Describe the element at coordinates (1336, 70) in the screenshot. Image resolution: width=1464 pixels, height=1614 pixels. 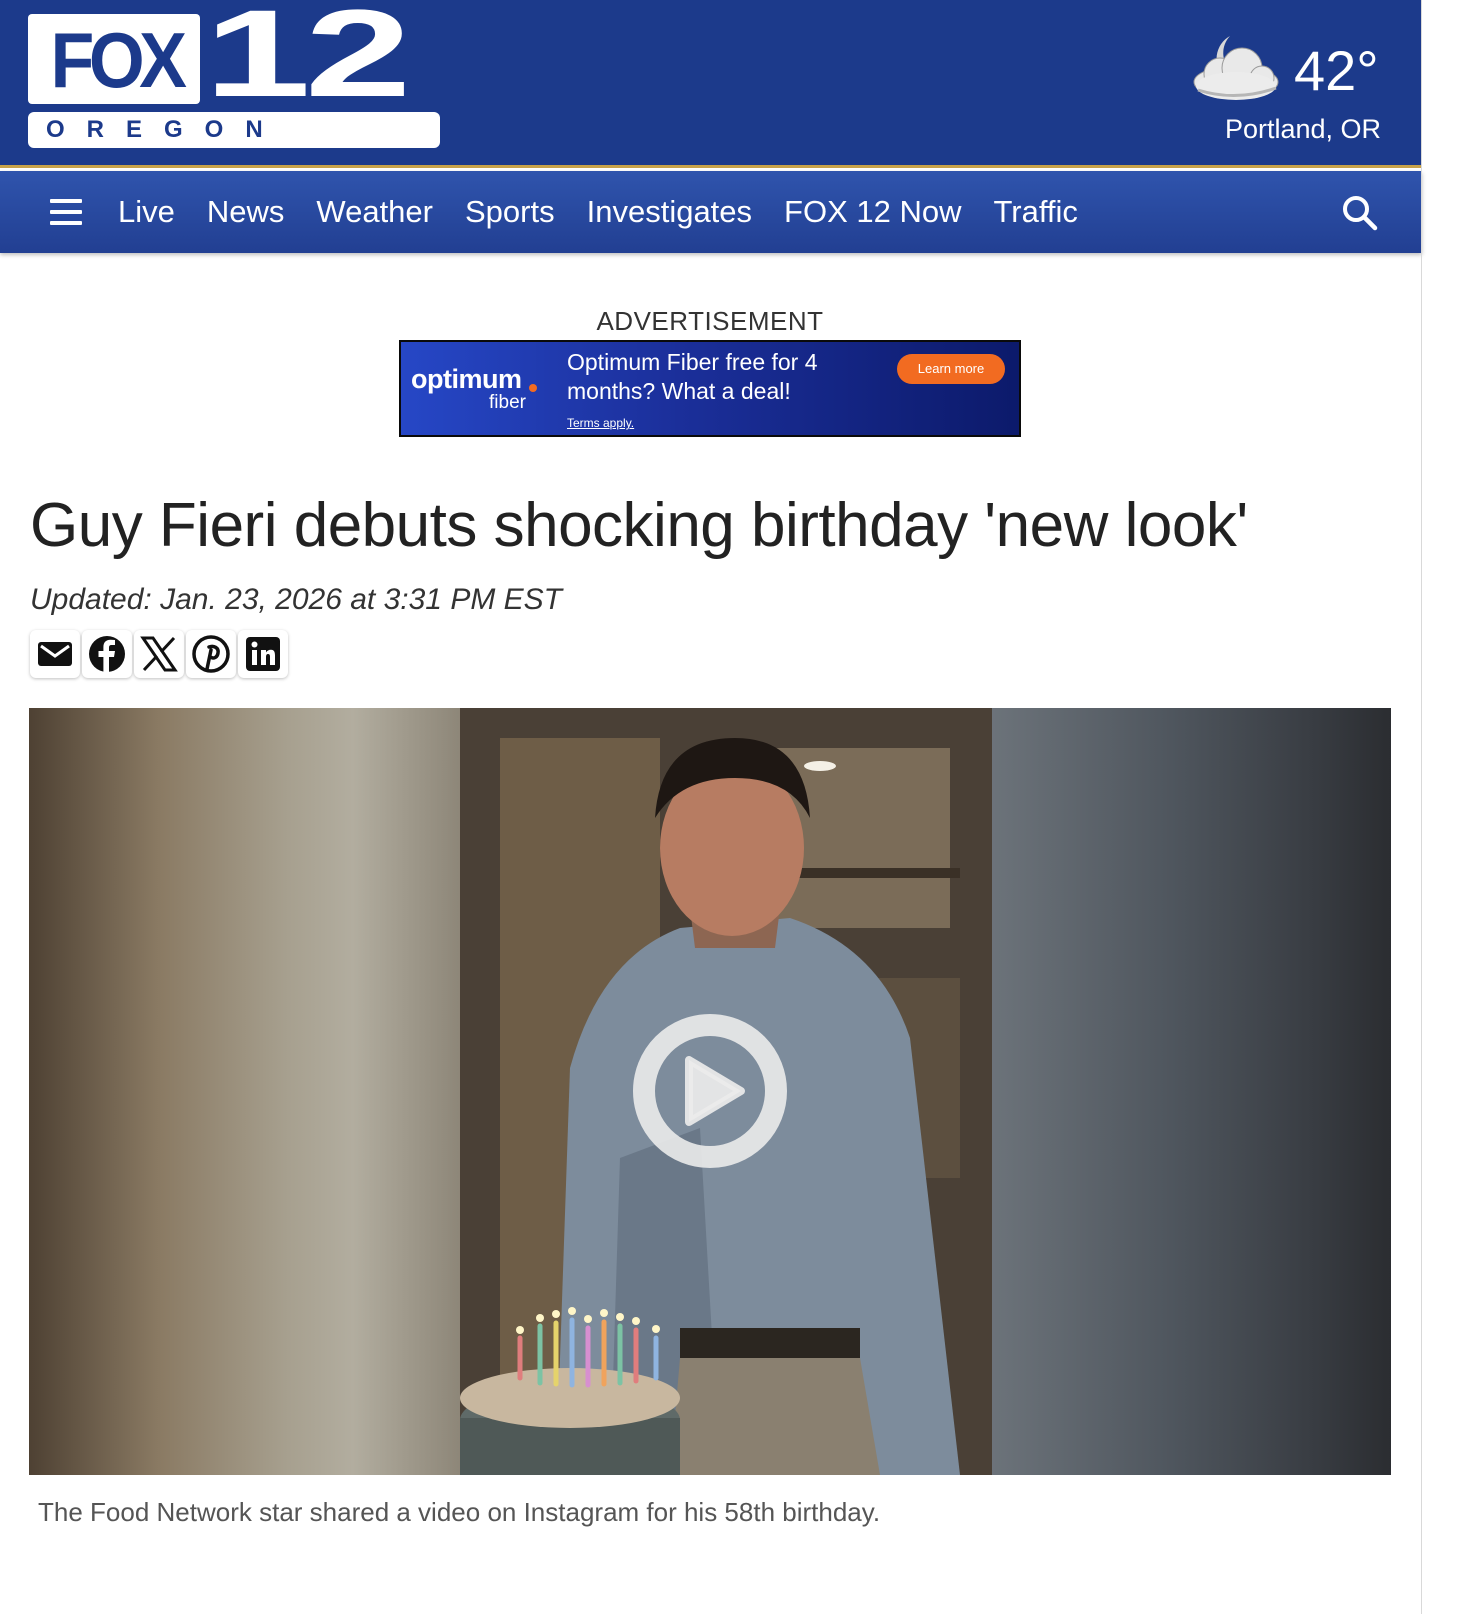
I see `weather-temperature: 42°` at that location.